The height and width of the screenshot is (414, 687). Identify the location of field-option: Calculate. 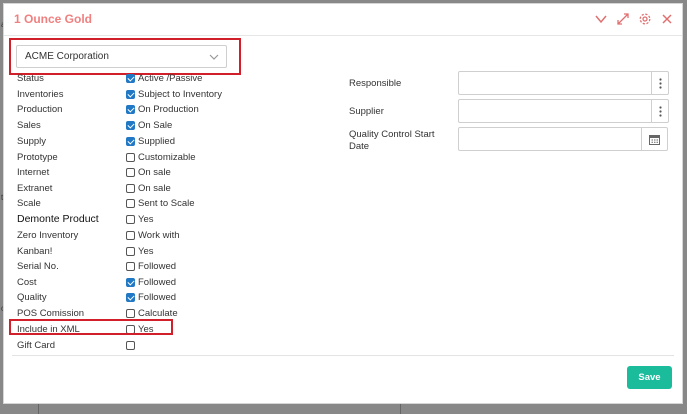
(158, 313).